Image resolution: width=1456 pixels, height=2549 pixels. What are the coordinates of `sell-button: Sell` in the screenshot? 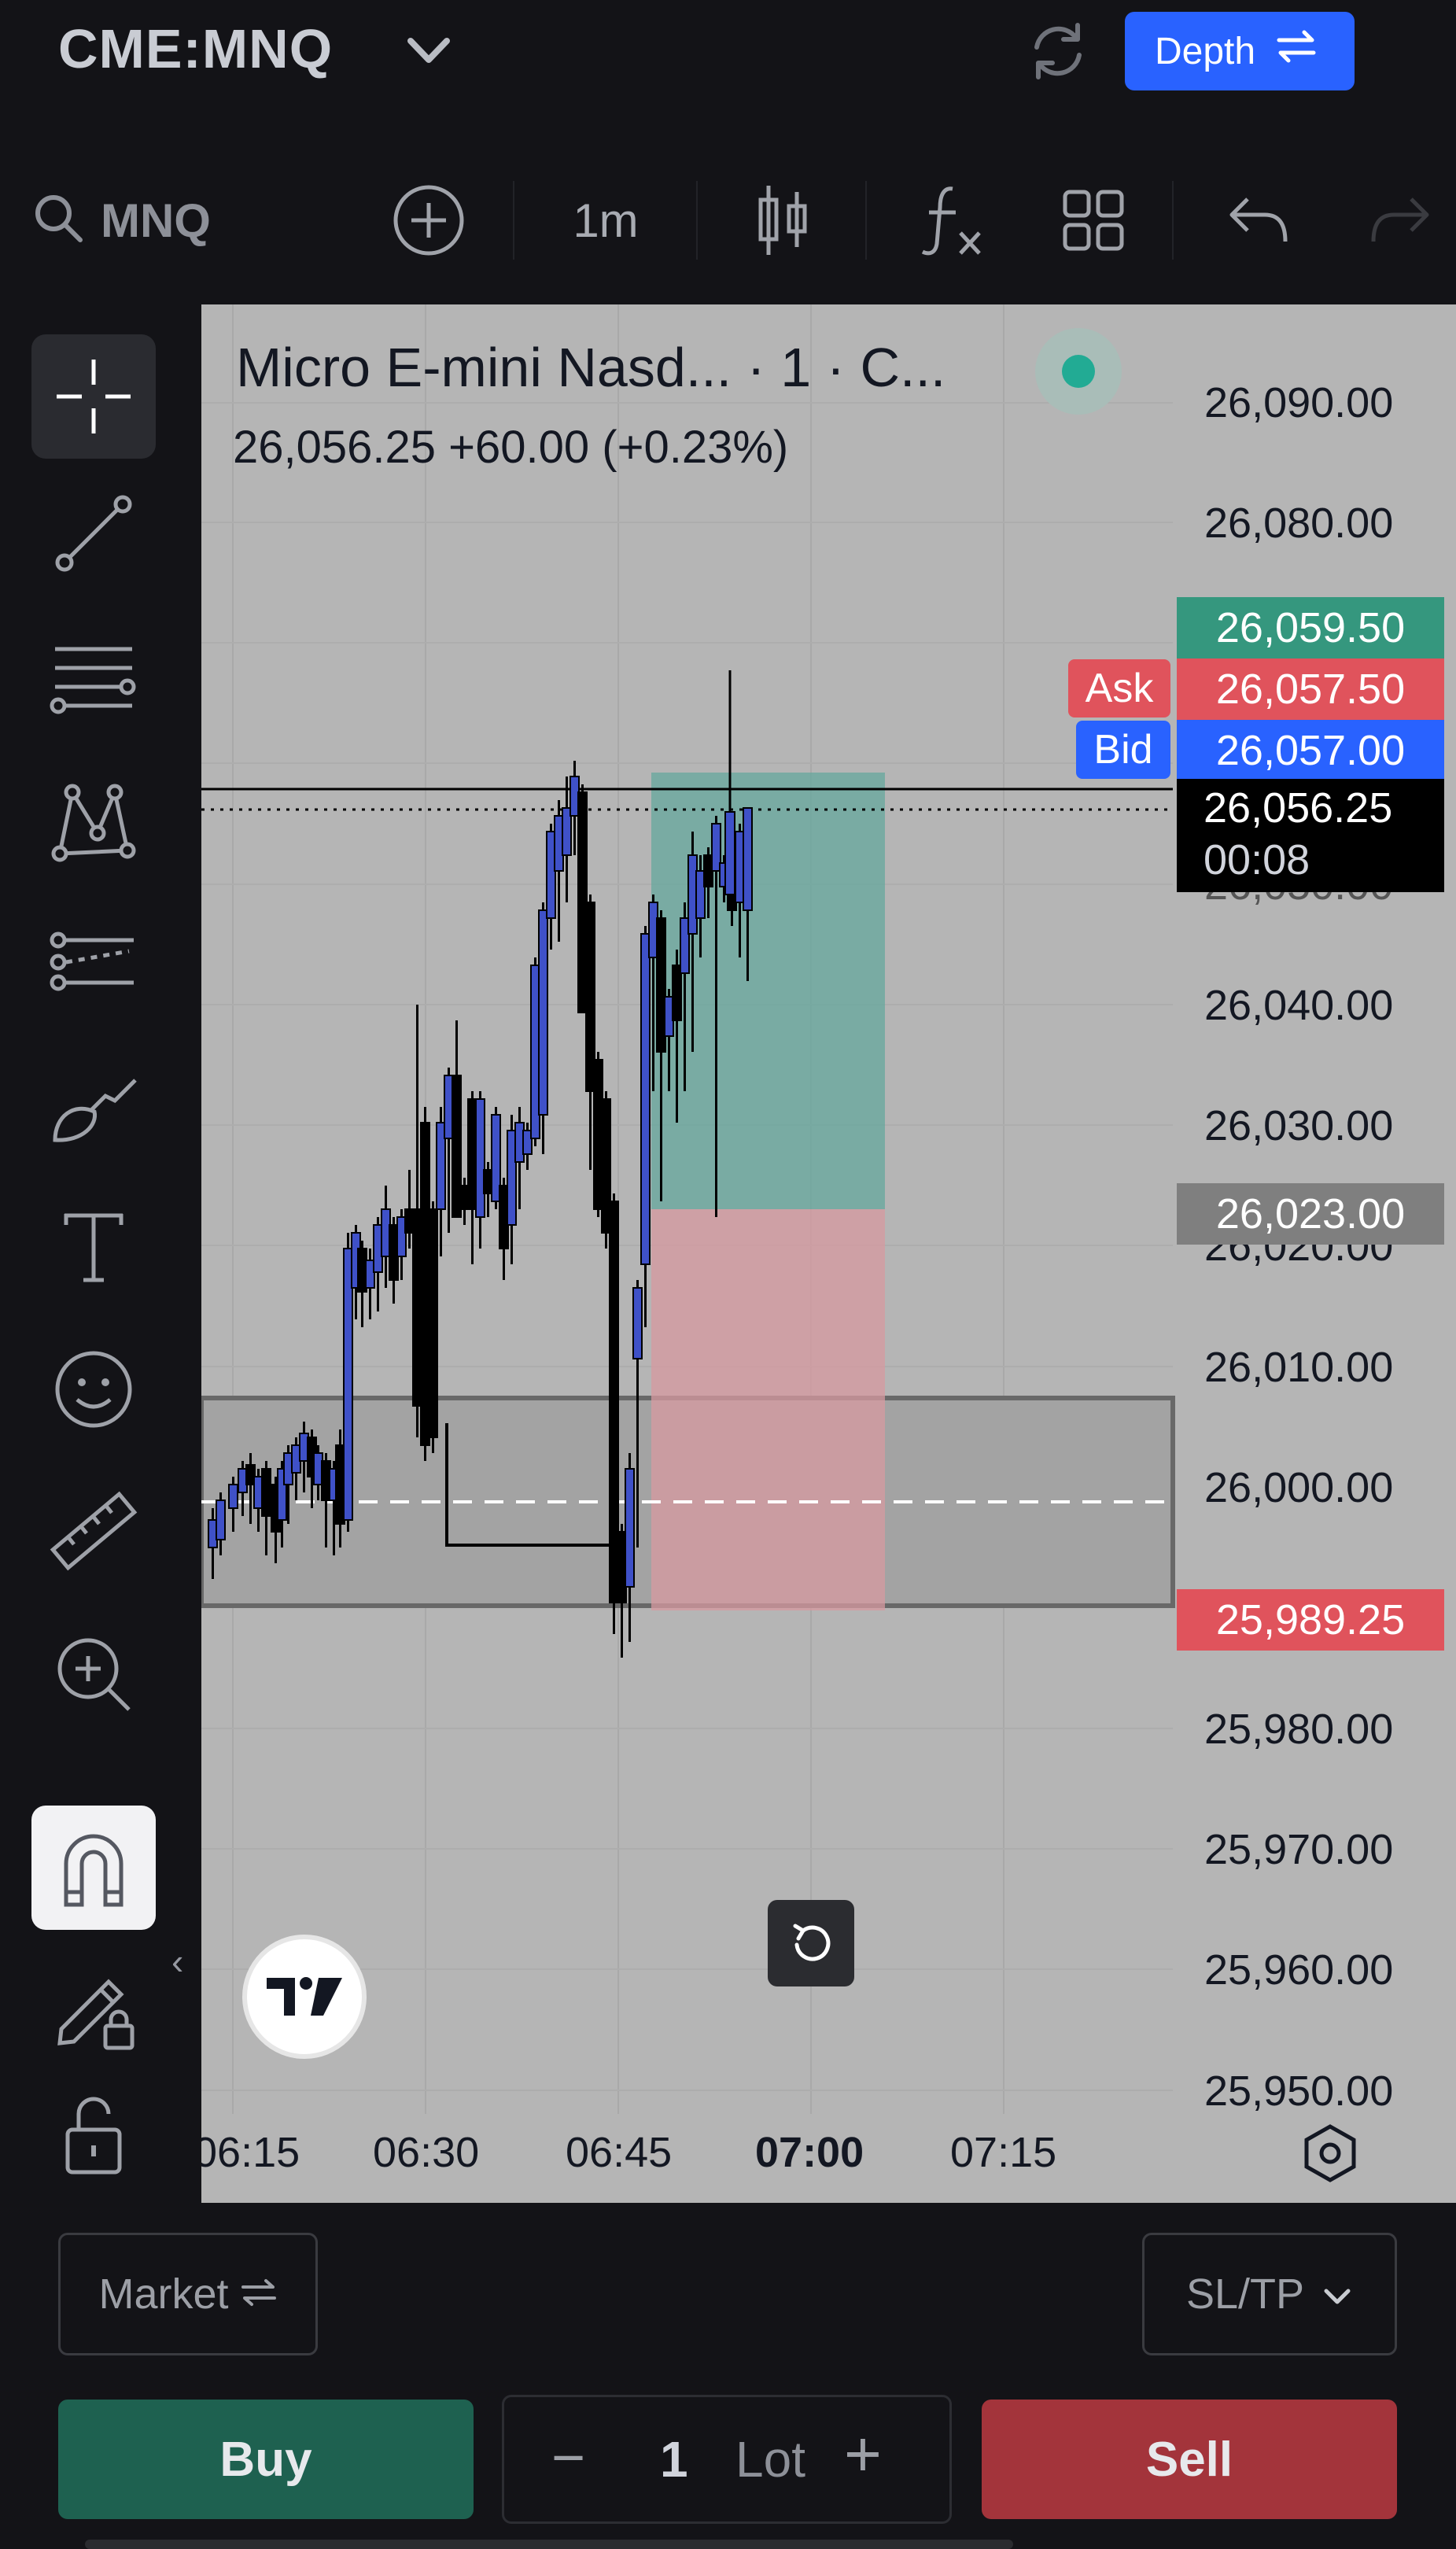 It's located at (1189, 2459).